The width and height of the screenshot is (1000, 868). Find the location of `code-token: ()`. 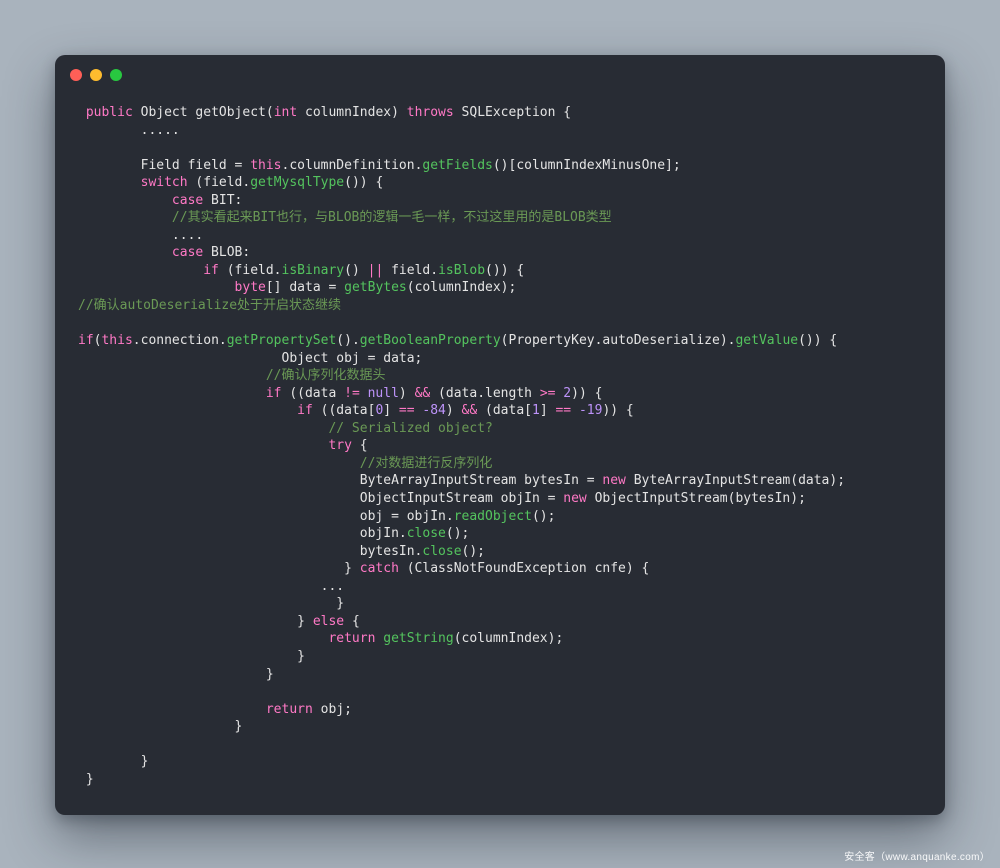

code-token: () is located at coordinates (356, 270).